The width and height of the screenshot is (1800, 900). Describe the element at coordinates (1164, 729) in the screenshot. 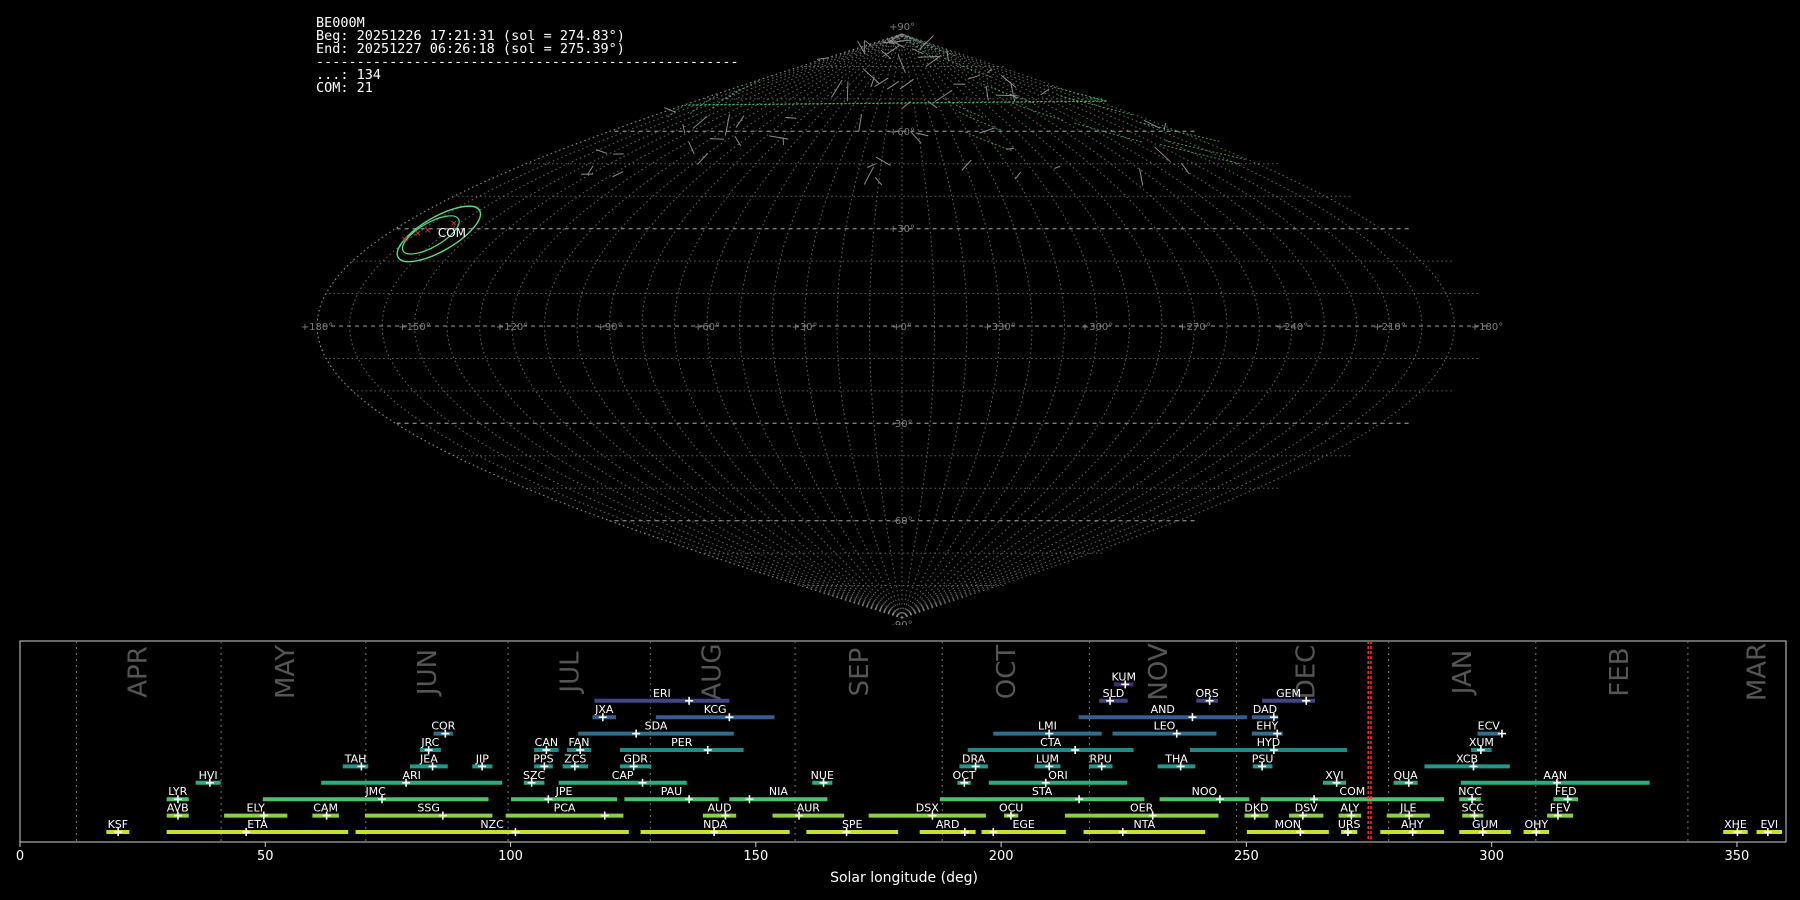

I see `shower-leo: LEO` at that location.